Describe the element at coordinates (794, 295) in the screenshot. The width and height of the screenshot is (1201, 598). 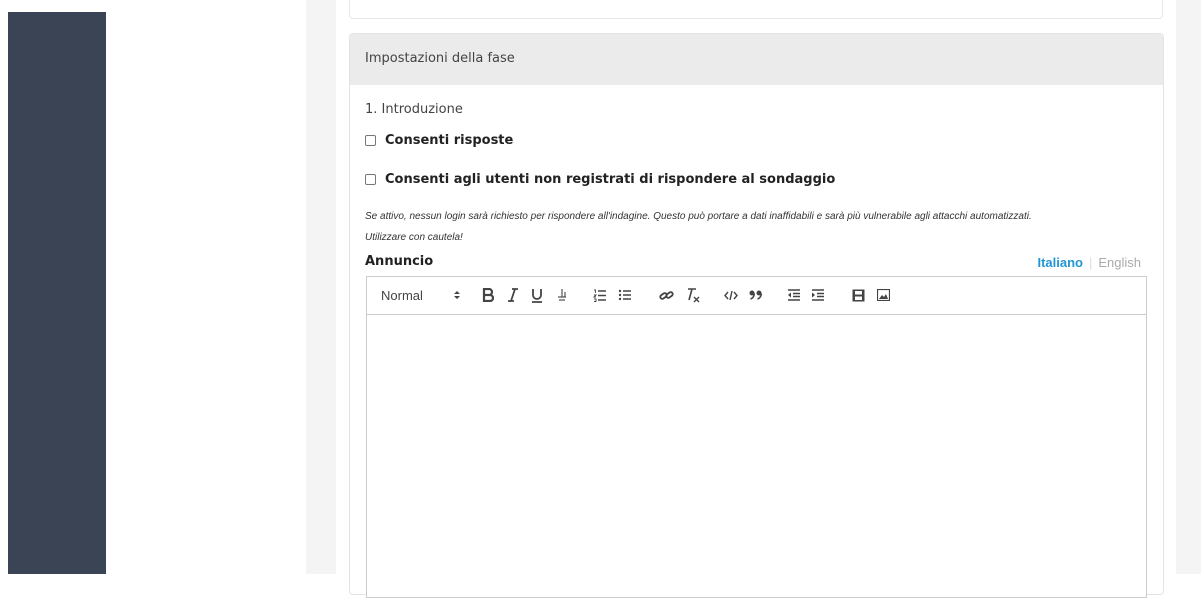
I see `outdent-icon` at that location.